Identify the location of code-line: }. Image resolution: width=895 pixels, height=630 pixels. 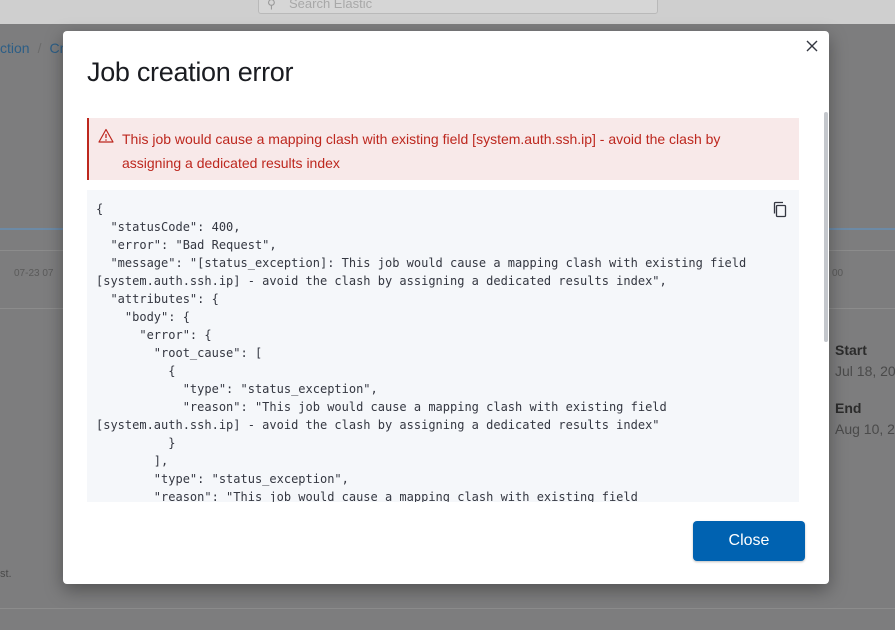
(172, 443).